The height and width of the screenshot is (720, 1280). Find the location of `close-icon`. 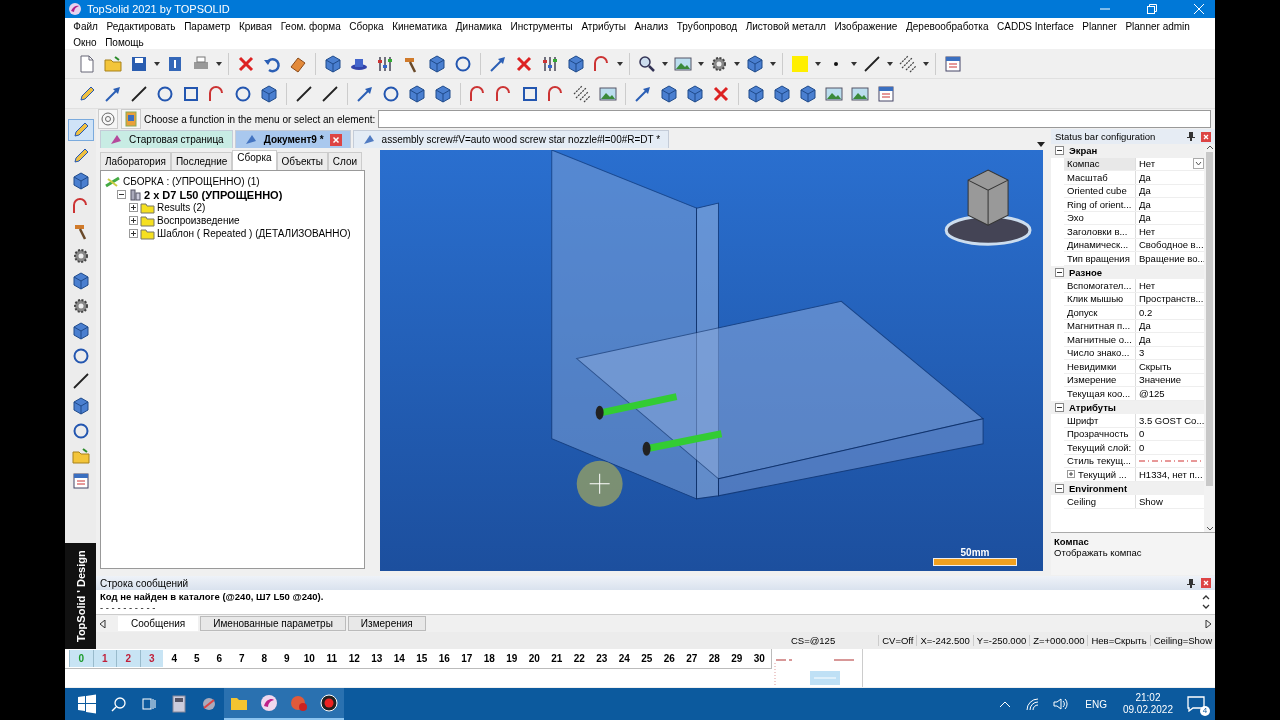

close-icon is located at coordinates (1206, 583).